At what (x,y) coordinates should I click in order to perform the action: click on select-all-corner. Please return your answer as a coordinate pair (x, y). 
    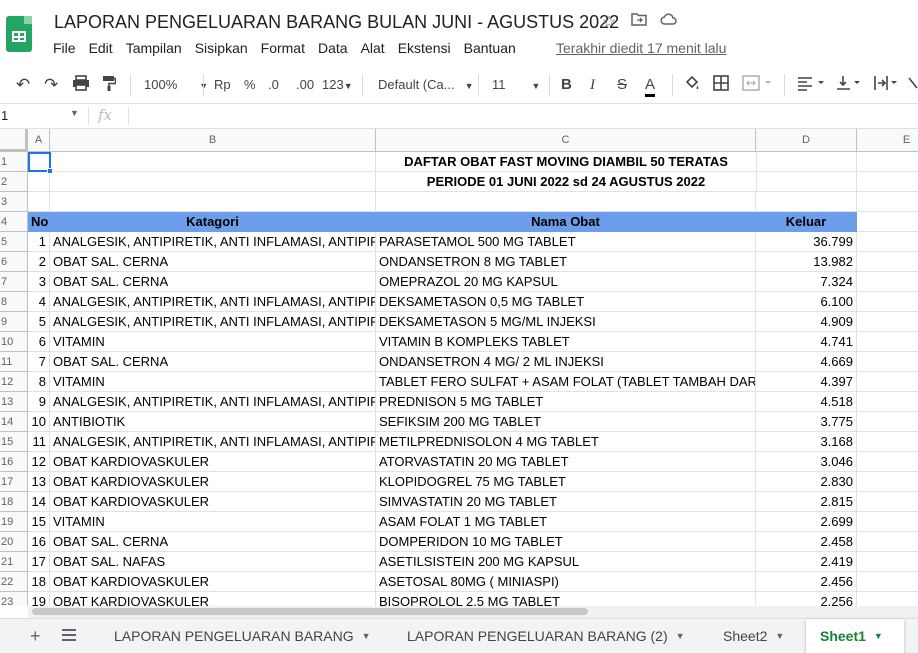
    Looking at the image, I should click on (14, 140).